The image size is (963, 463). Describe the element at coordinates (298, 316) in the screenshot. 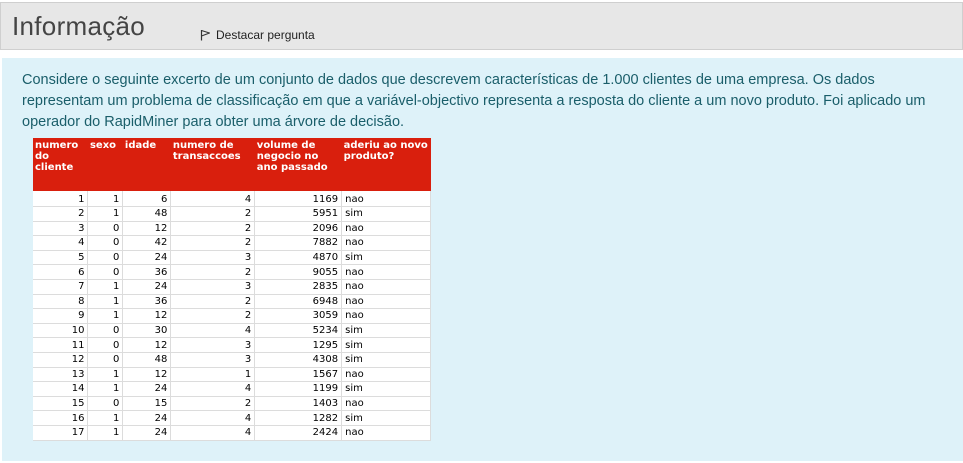

I see `table-cell: 3059` at that location.